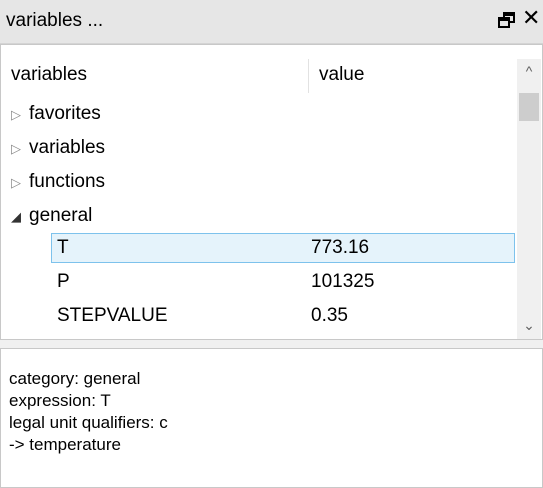  I want to click on variable-value: 0.35, so click(329, 315).